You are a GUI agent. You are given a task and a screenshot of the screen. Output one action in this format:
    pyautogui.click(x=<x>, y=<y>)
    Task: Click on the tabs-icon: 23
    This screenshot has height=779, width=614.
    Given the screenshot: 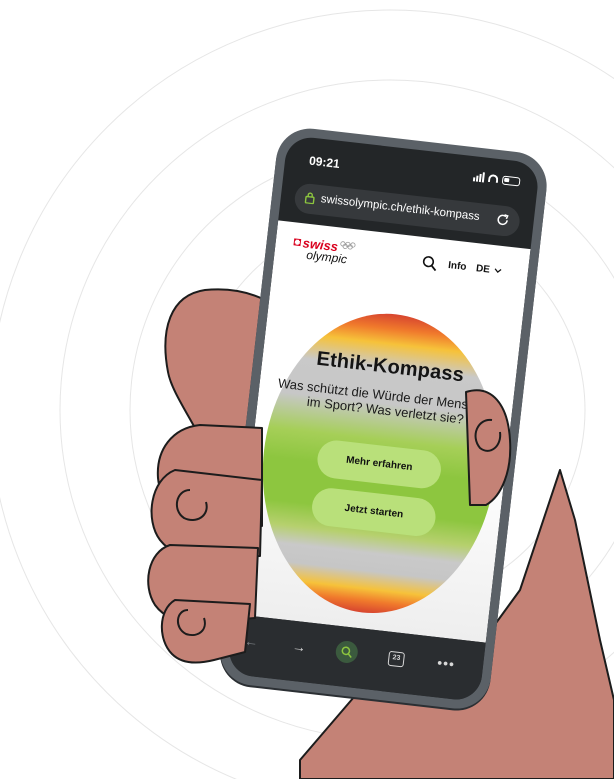 What is the action you would take?
    pyautogui.click(x=396, y=659)
    